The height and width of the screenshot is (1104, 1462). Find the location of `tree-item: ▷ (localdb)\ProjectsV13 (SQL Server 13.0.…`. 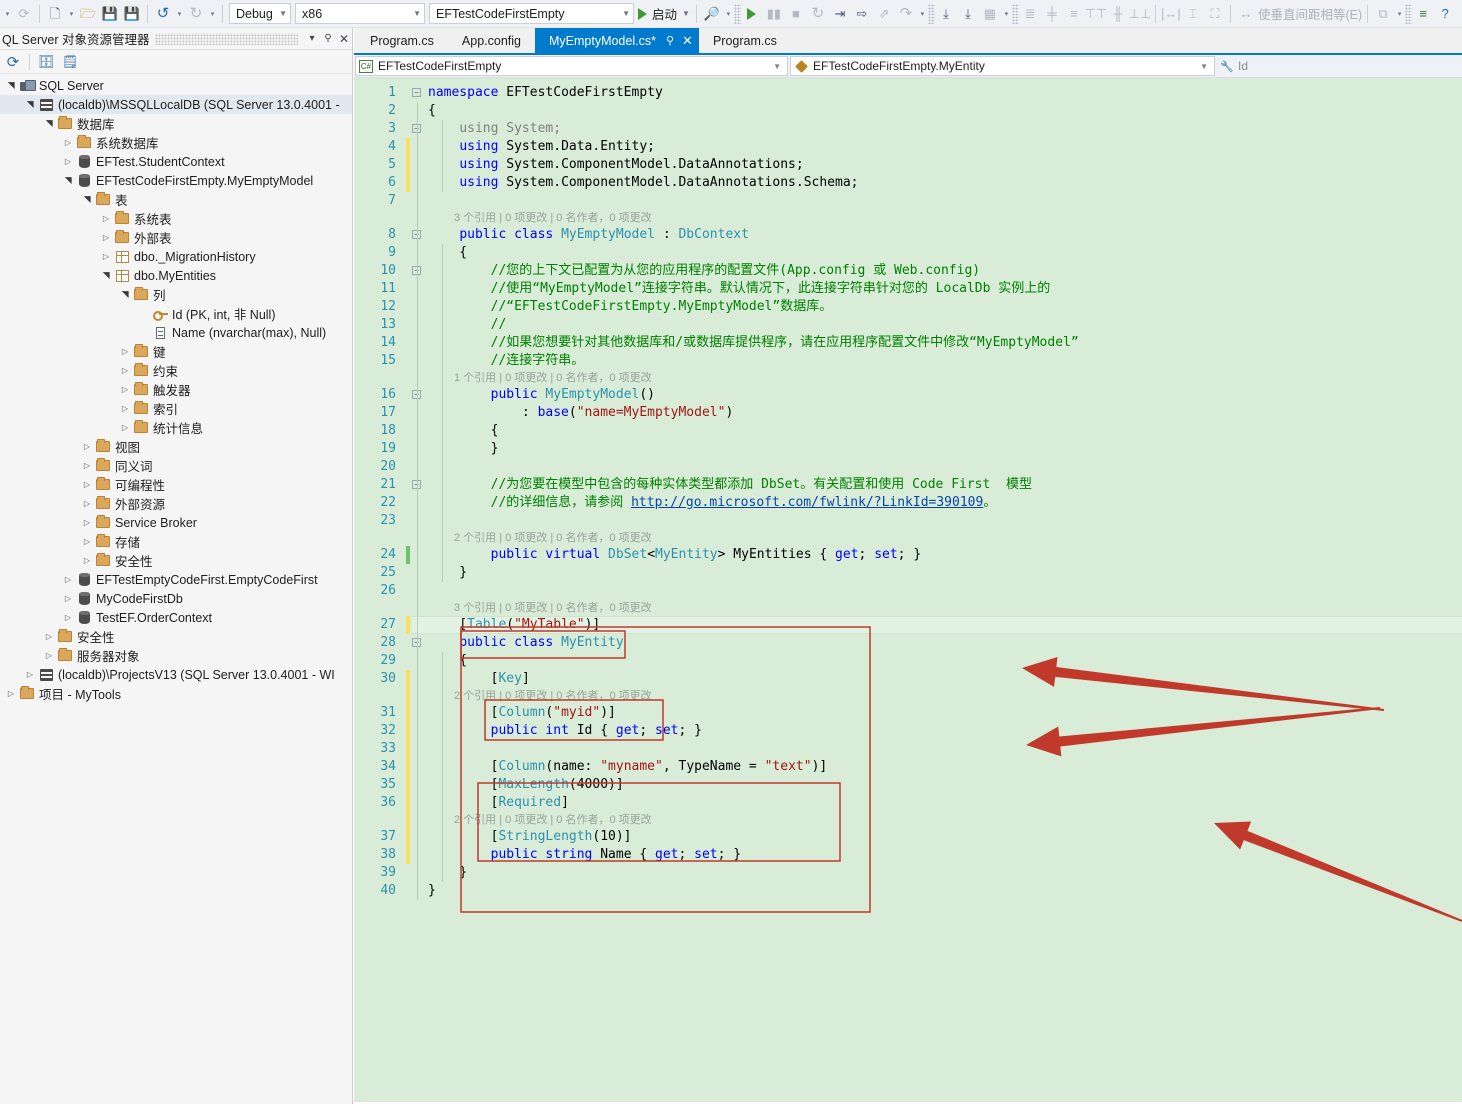

tree-item: ▷ (localdb)\ProjectsV13 (SQL Server 13.0.… is located at coordinates (176, 674).